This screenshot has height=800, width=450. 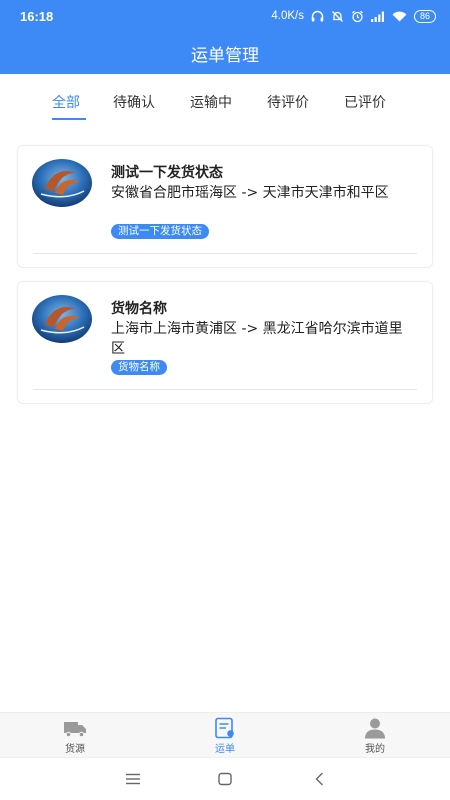 What do you see at coordinates (37, 16) in the screenshot?
I see `status-time: 16:18` at bounding box center [37, 16].